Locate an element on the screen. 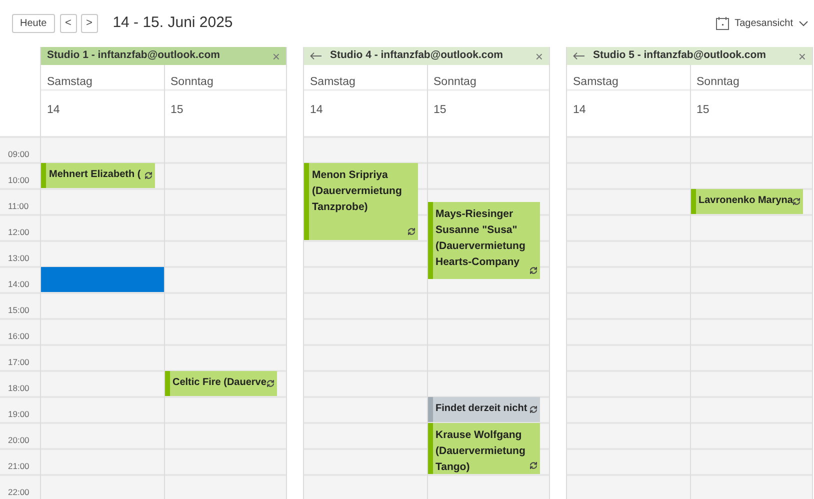  event-title: Celtic Fire (Dauerve is located at coordinates (219, 383).